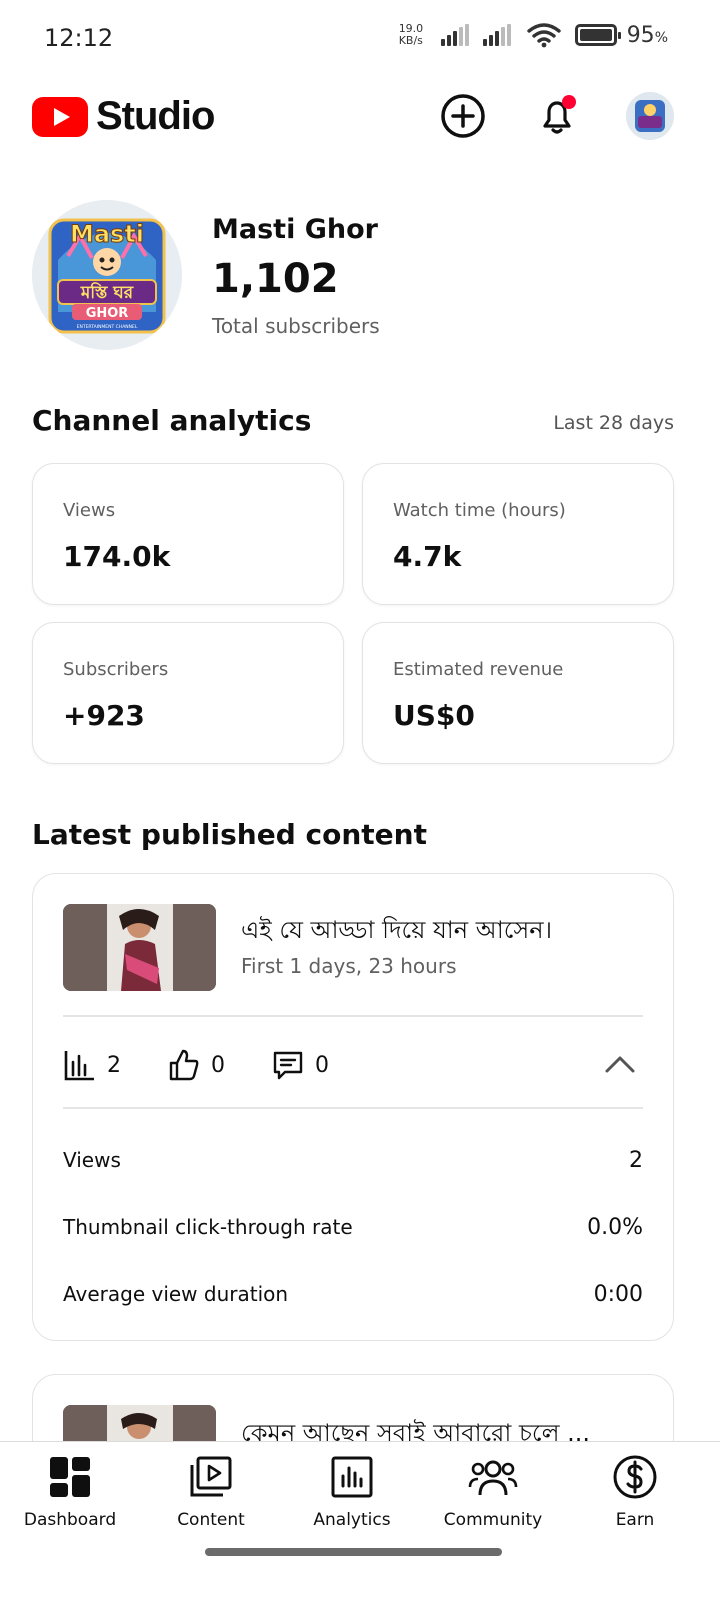 Image resolution: width=720 pixels, height=1600 pixels. What do you see at coordinates (360, 118) in the screenshot?
I see `app-header: Studio` at bounding box center [360, 118].